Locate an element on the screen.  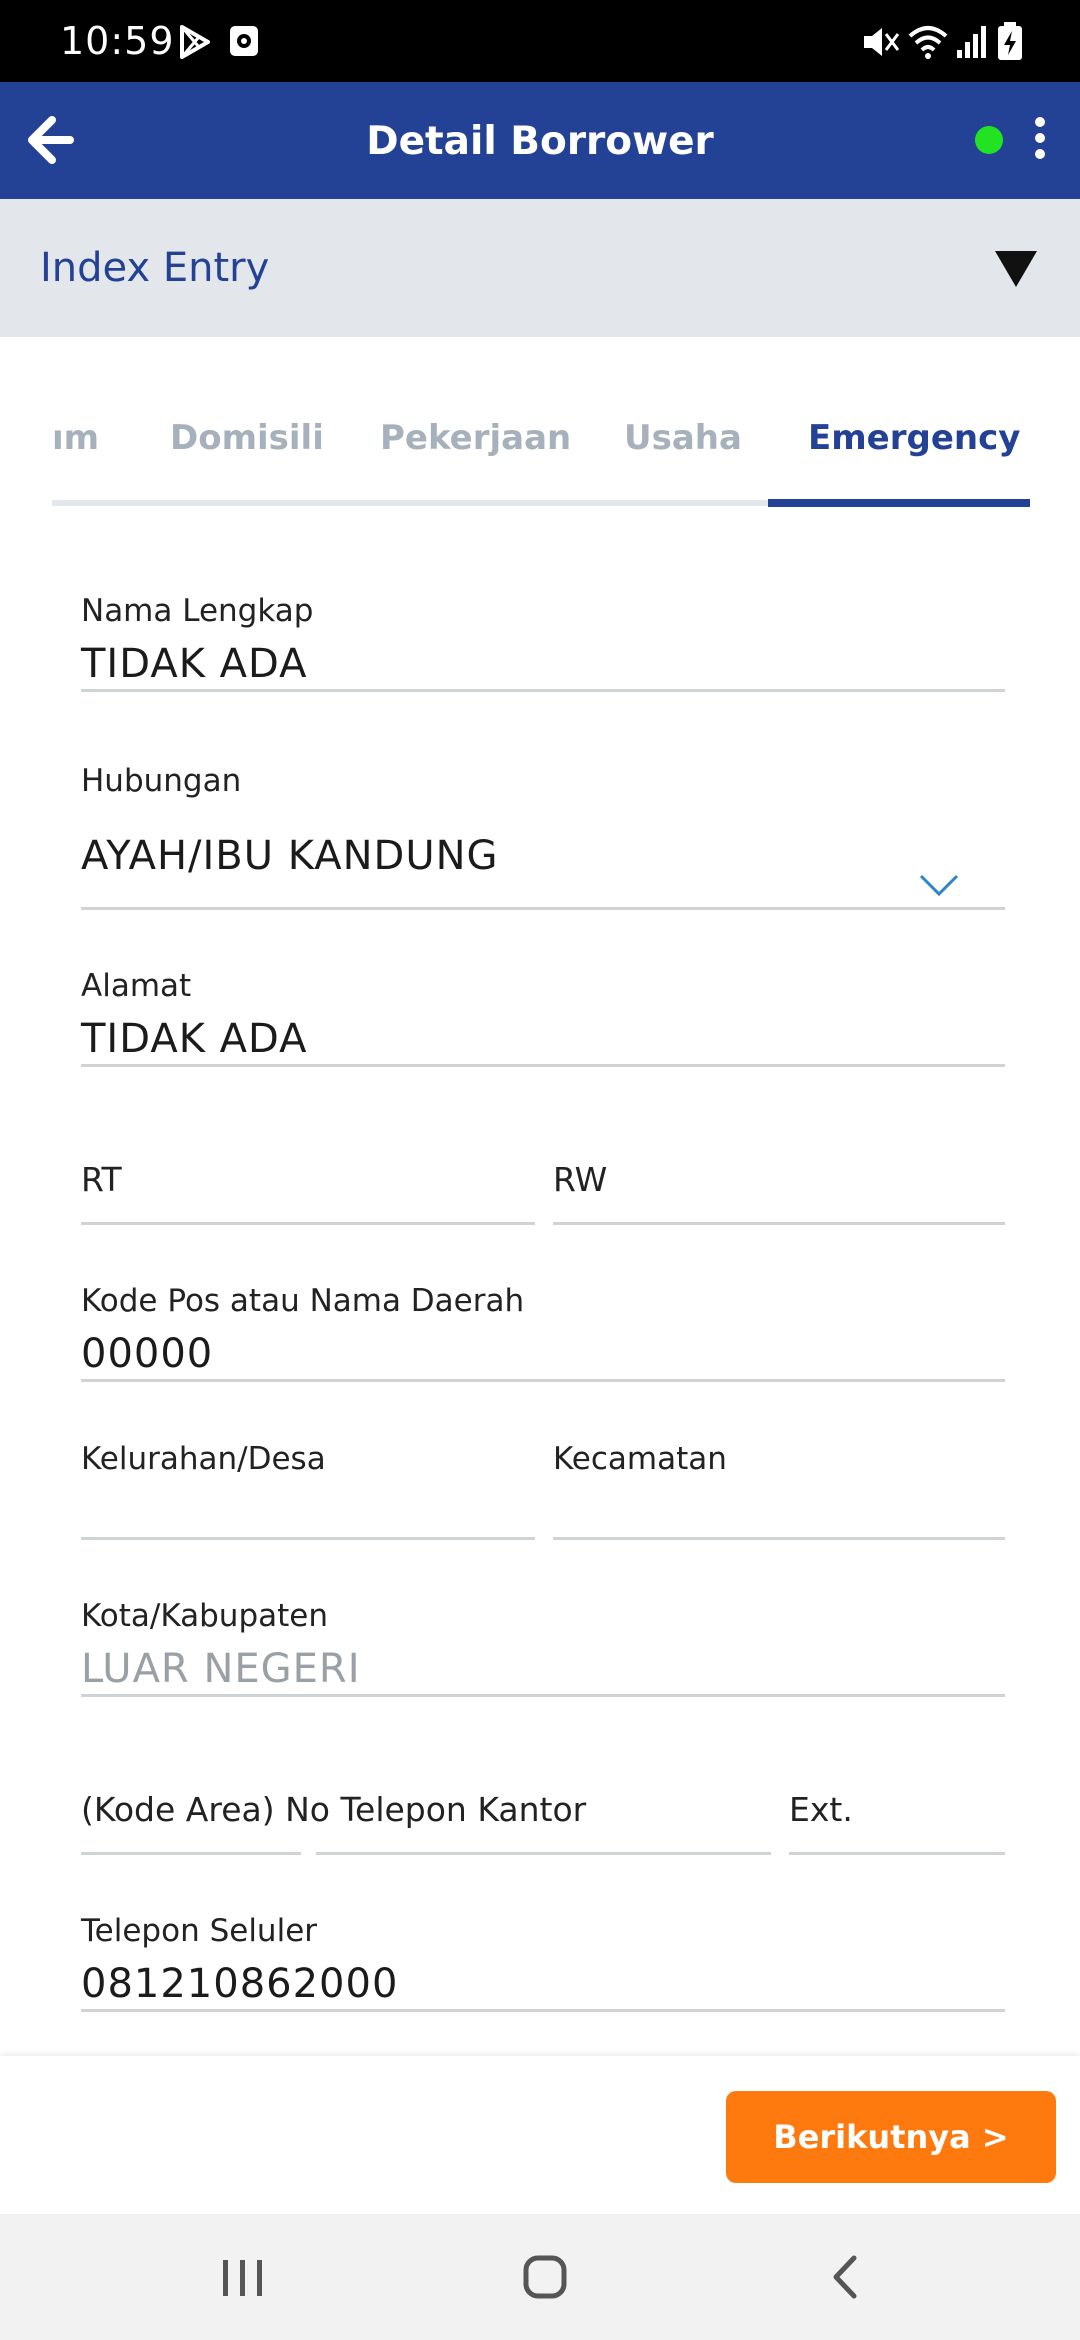
rt-field: RT is located at coordinates (308, 1190).